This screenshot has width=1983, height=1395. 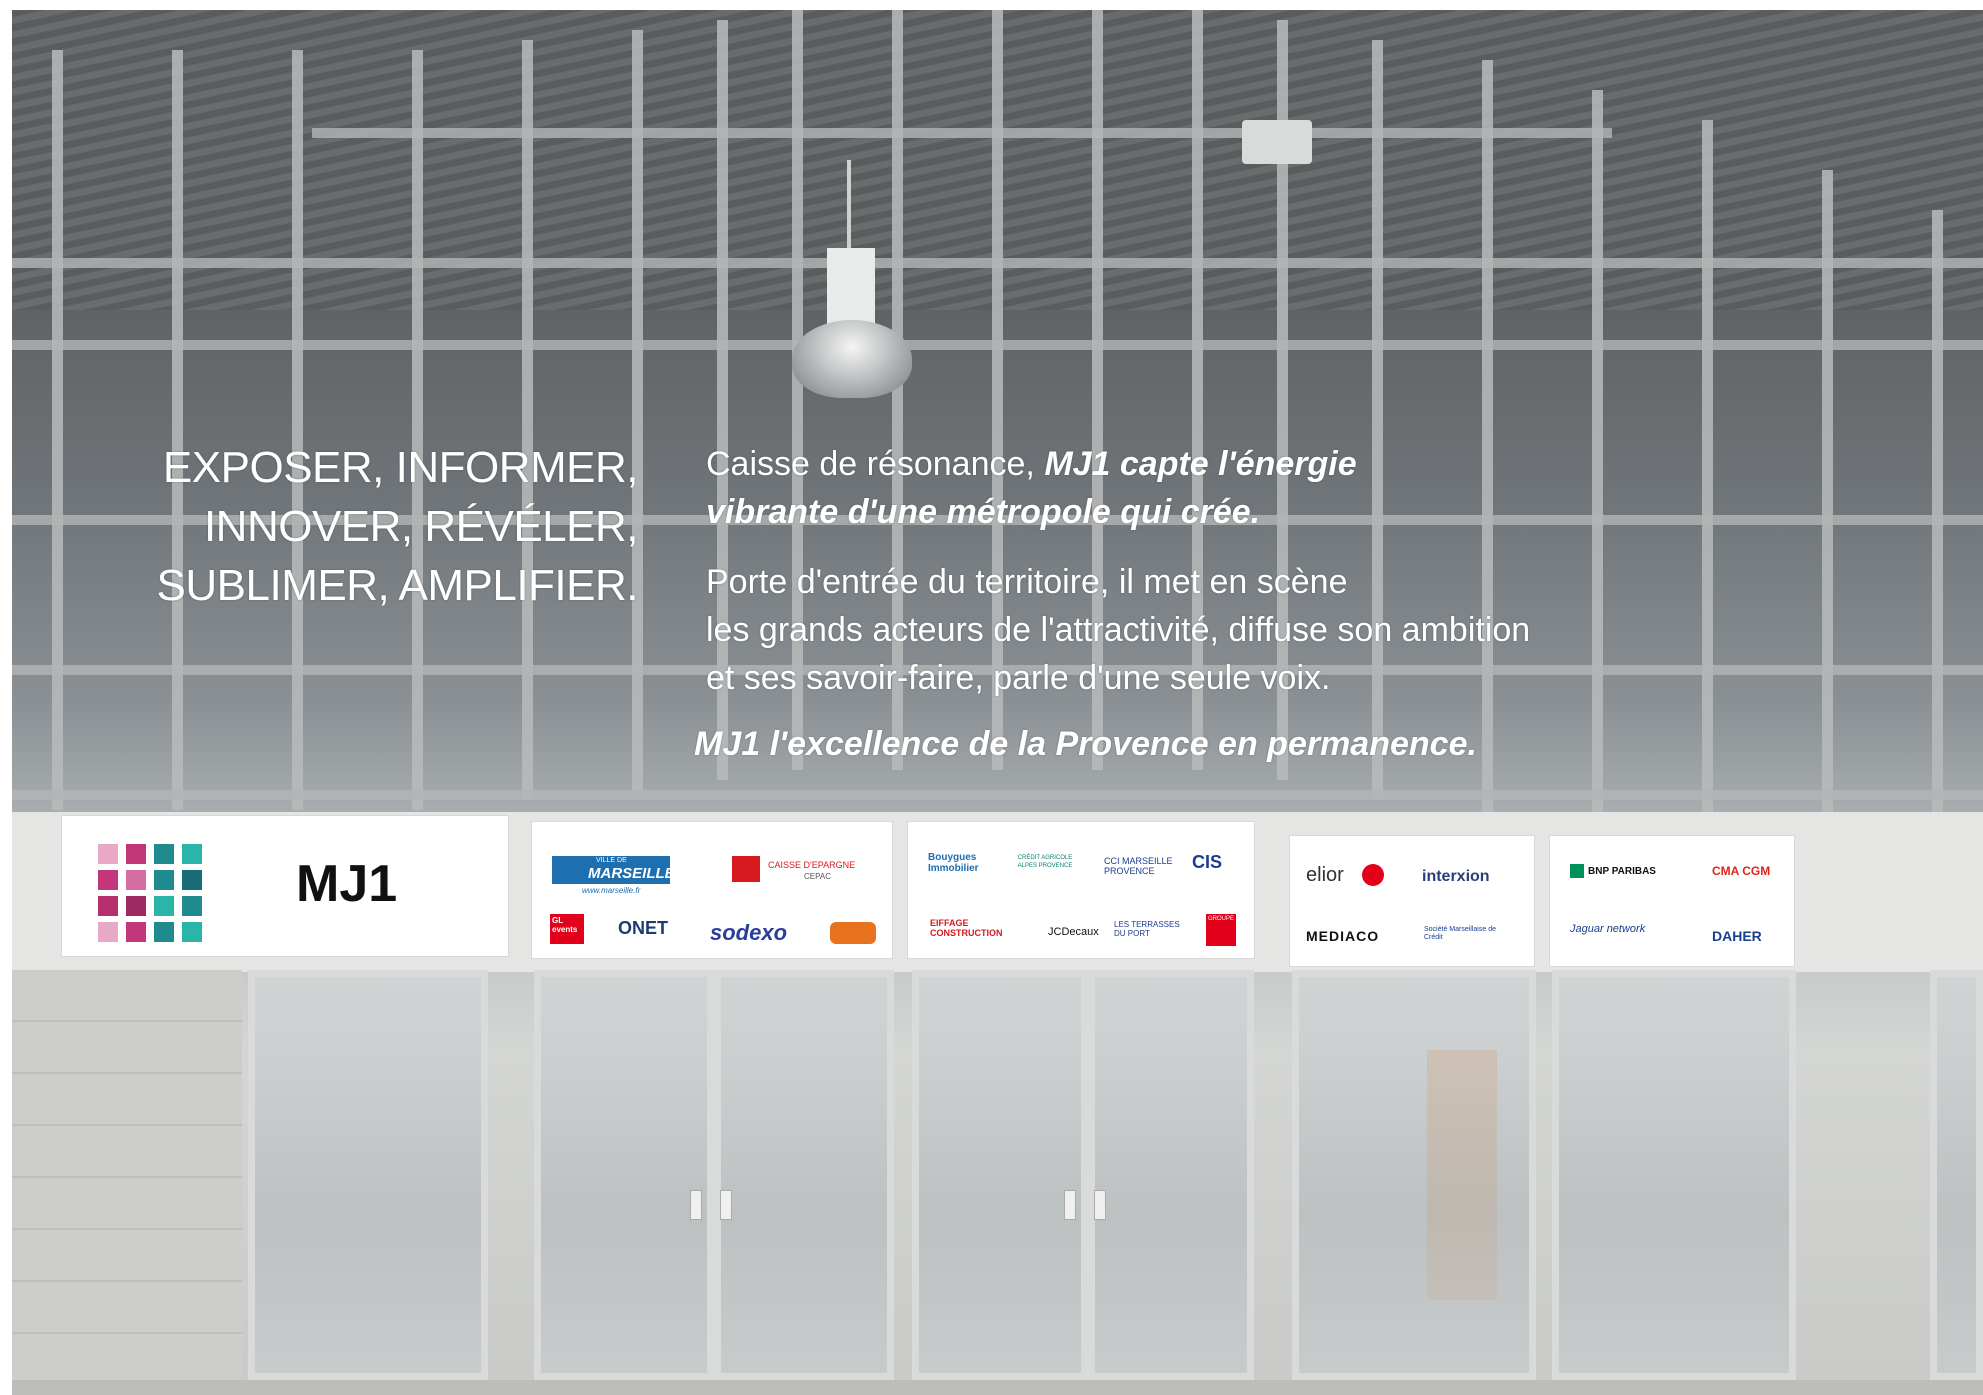 What do you see at coordinates (1577, 871) in the screenshot?
I see `bnp-icon` at bounding box center [1577, 871].